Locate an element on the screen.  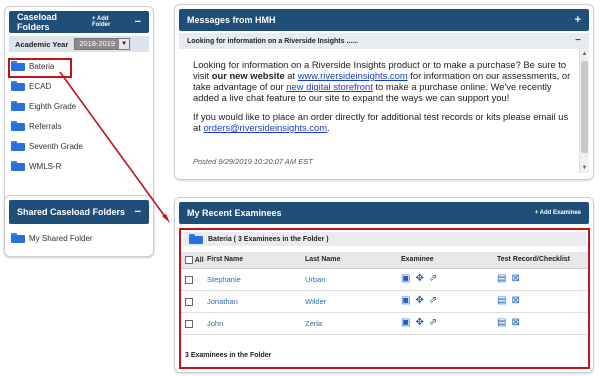
scroll-thumb is located at coordinates (584, 107).